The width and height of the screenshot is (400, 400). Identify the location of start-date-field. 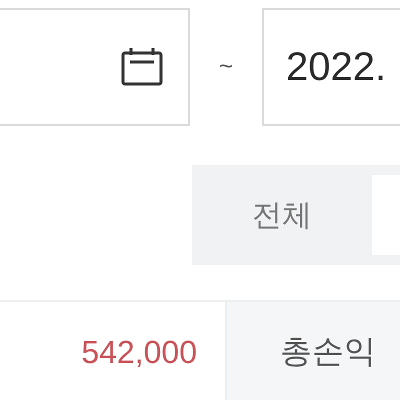
(95, 67).